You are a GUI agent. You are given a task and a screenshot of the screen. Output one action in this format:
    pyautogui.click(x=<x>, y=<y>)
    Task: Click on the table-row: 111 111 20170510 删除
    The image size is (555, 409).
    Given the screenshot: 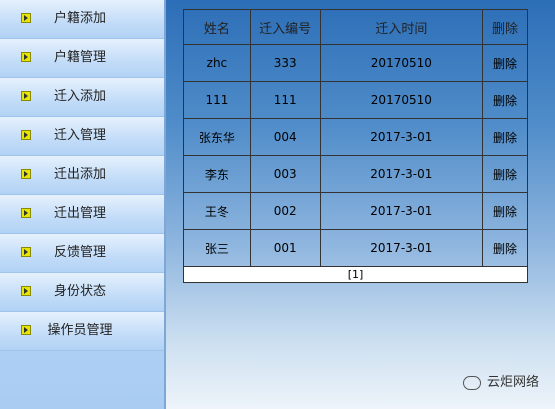 What is the action you would take?
    pyautogui.click(x=355, y=100)
    